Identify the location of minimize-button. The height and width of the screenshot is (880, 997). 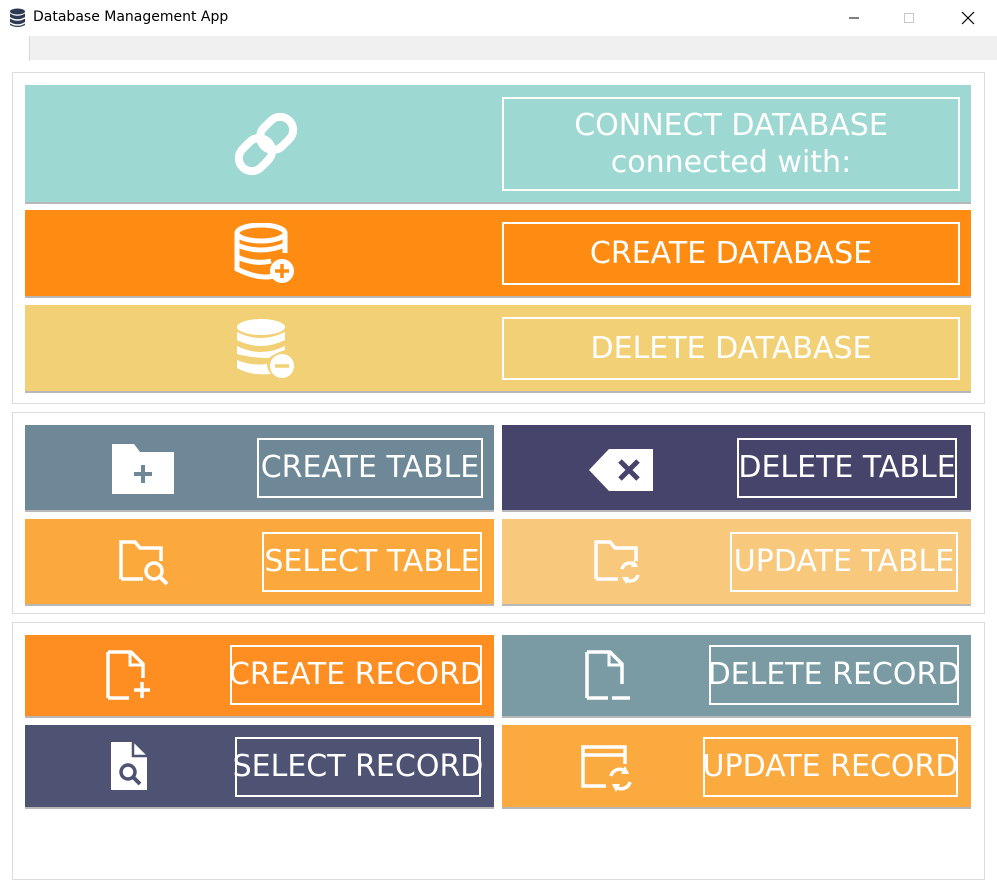
(854, 18).